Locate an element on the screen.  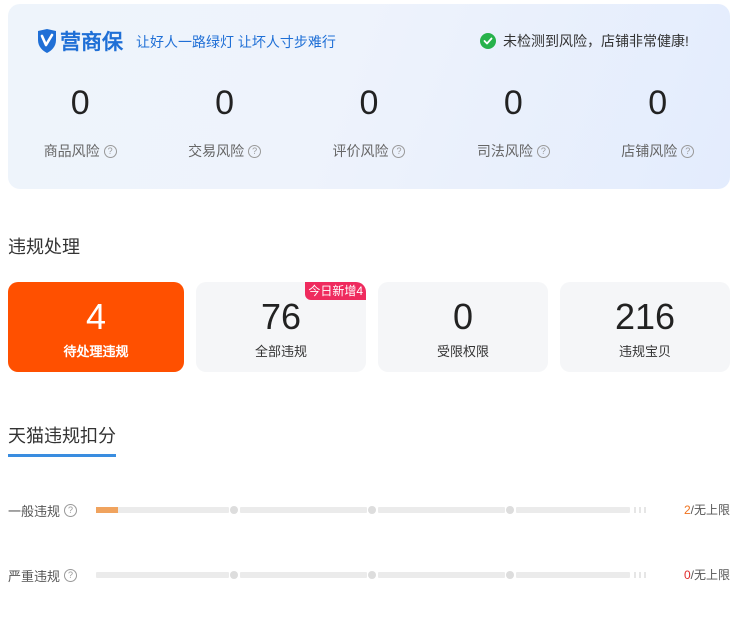
card-label: 违规宝贝 is located at coordinates (644, 351).